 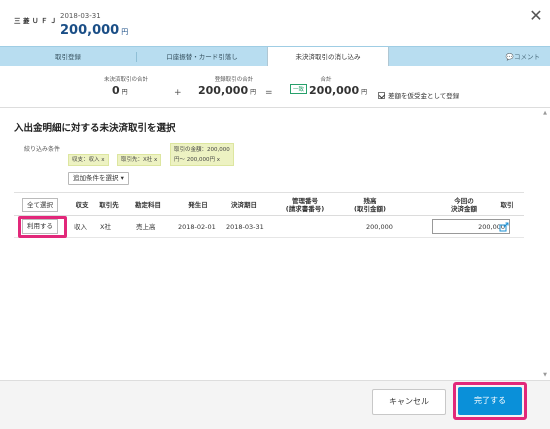 I want to click on tab-account-transfer: 口座振替・カード引落し, so click(x=202, y=57).